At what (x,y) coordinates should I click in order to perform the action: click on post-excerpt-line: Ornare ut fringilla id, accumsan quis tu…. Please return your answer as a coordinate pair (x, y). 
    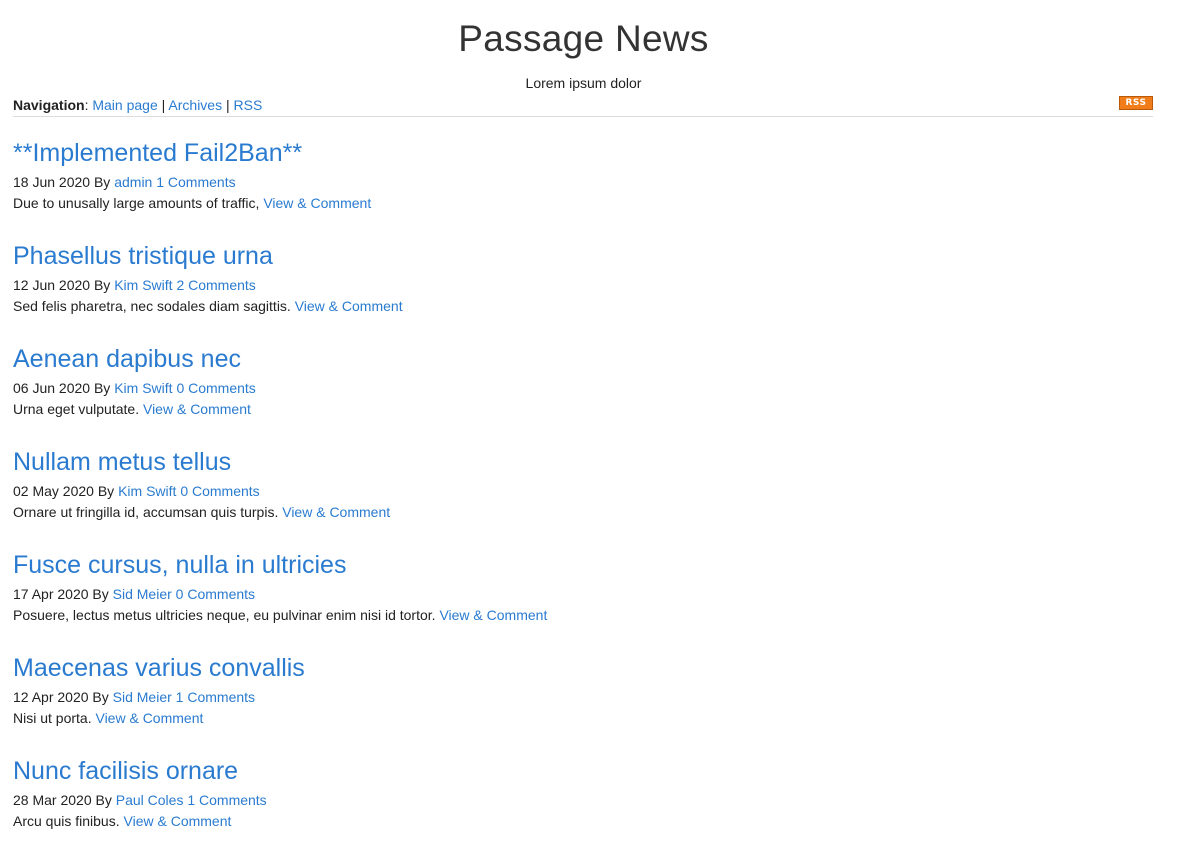
    Looking at the image, I should click on (583, 512).